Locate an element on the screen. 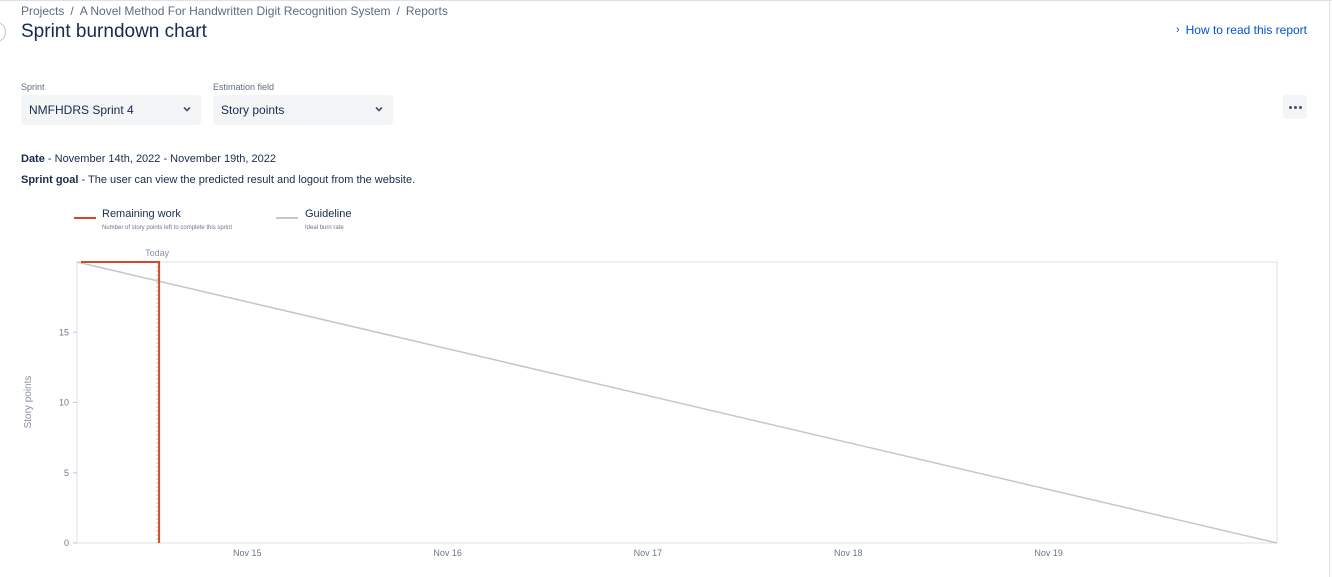  how-to-read-label: How to read this report is located at coordinates (1246, 30).